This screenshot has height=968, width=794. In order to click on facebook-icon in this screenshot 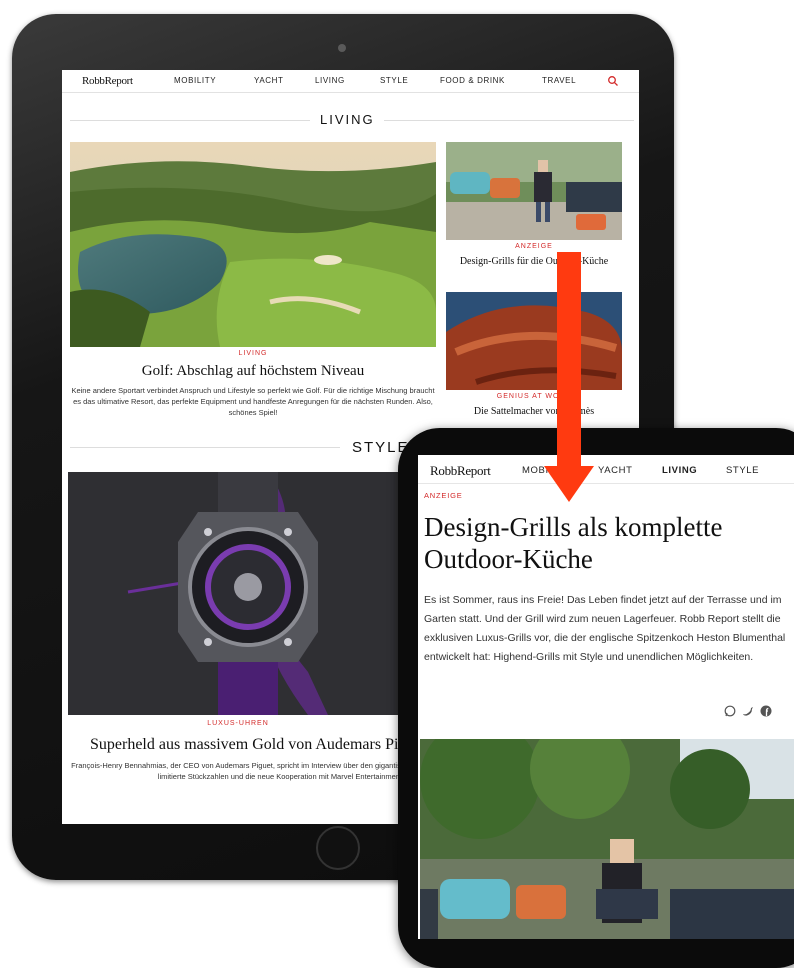, I will do `click(766, 711)`.